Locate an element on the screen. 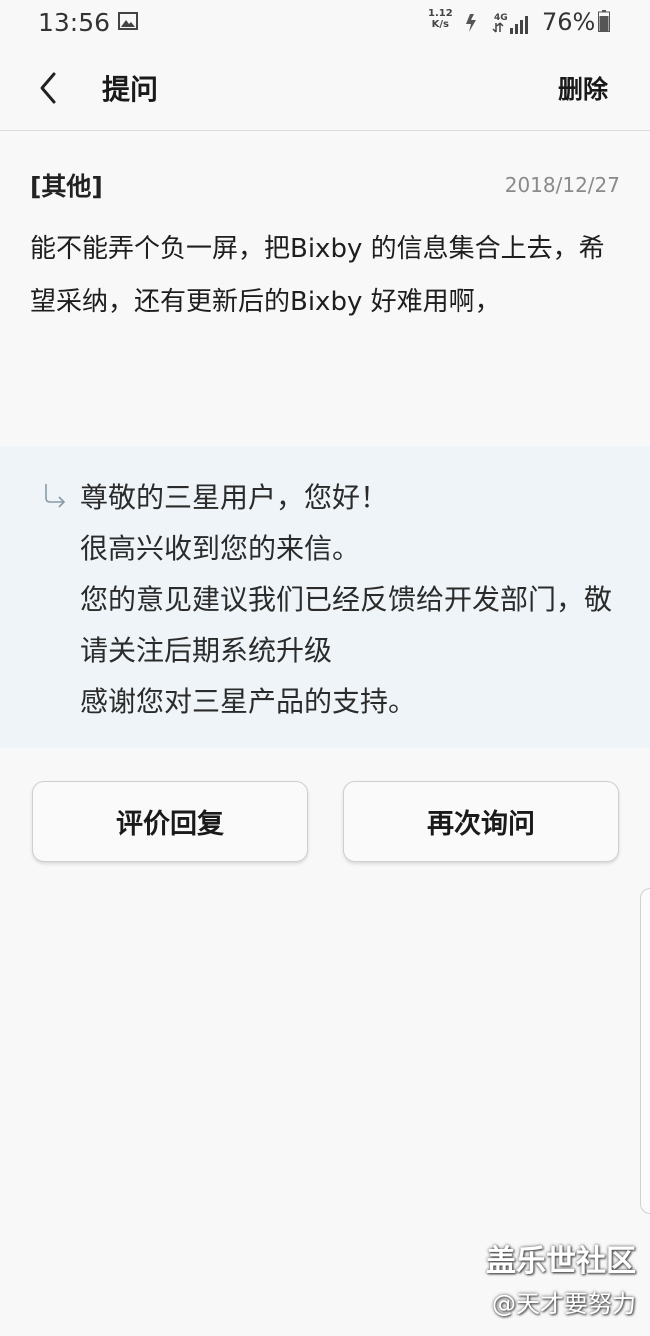 This screenshot has width=650, height=1336. net-speed-unit: K/s is located at coordinates (440, 24).